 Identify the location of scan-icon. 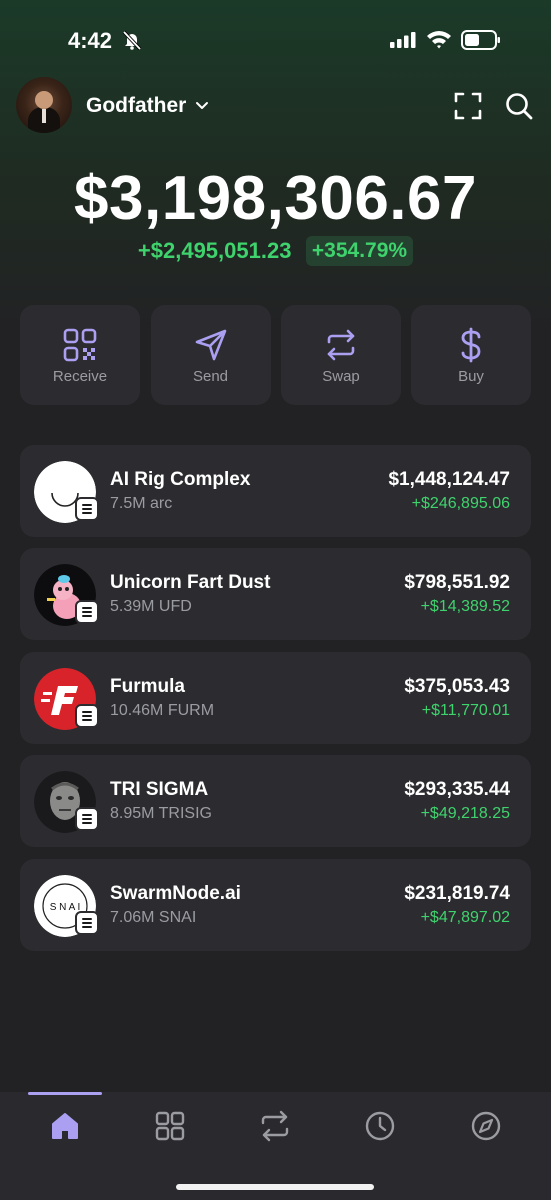
(468, 106).